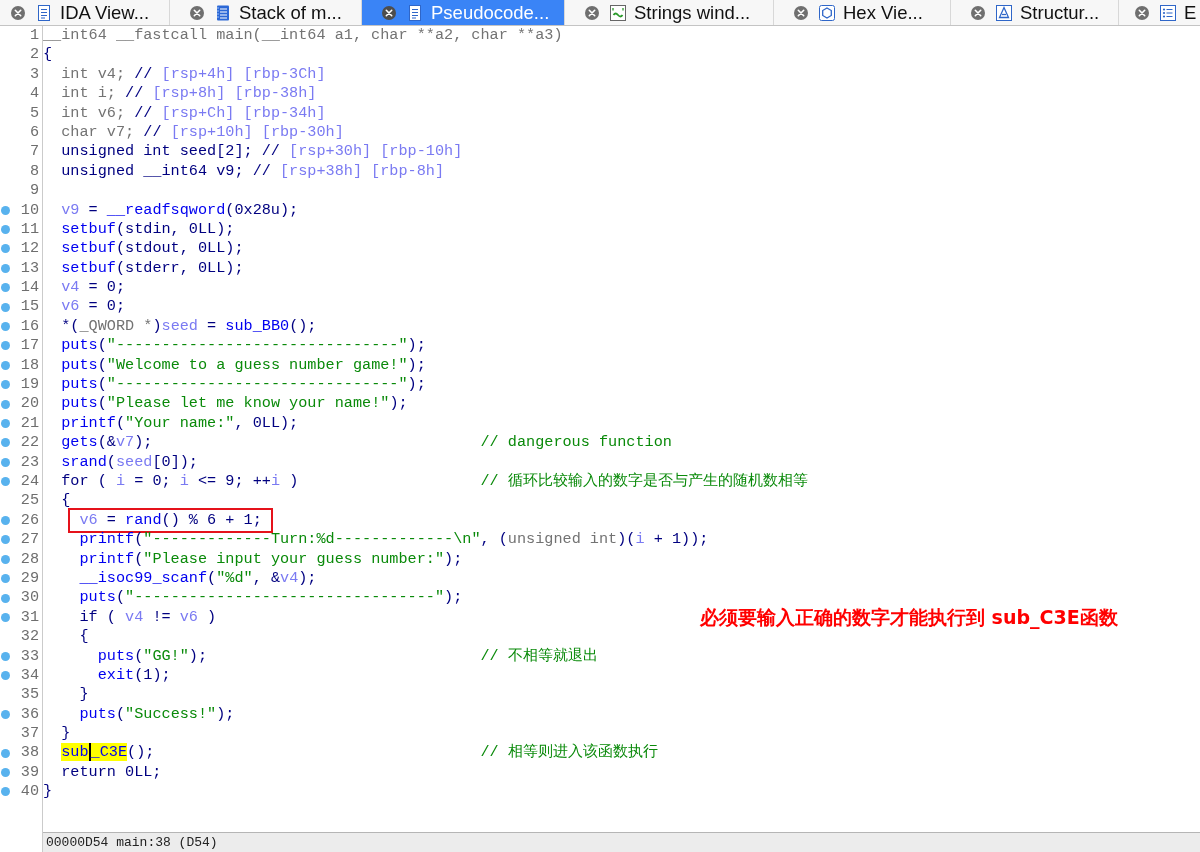 The width and height of the screenshot is (1200, 852). Describe the element at coordinates (909, 617) in the screenshot. I see `annotation-note: 必须要输入正确的数字才能执行到 sub_C3E函数` at that location.